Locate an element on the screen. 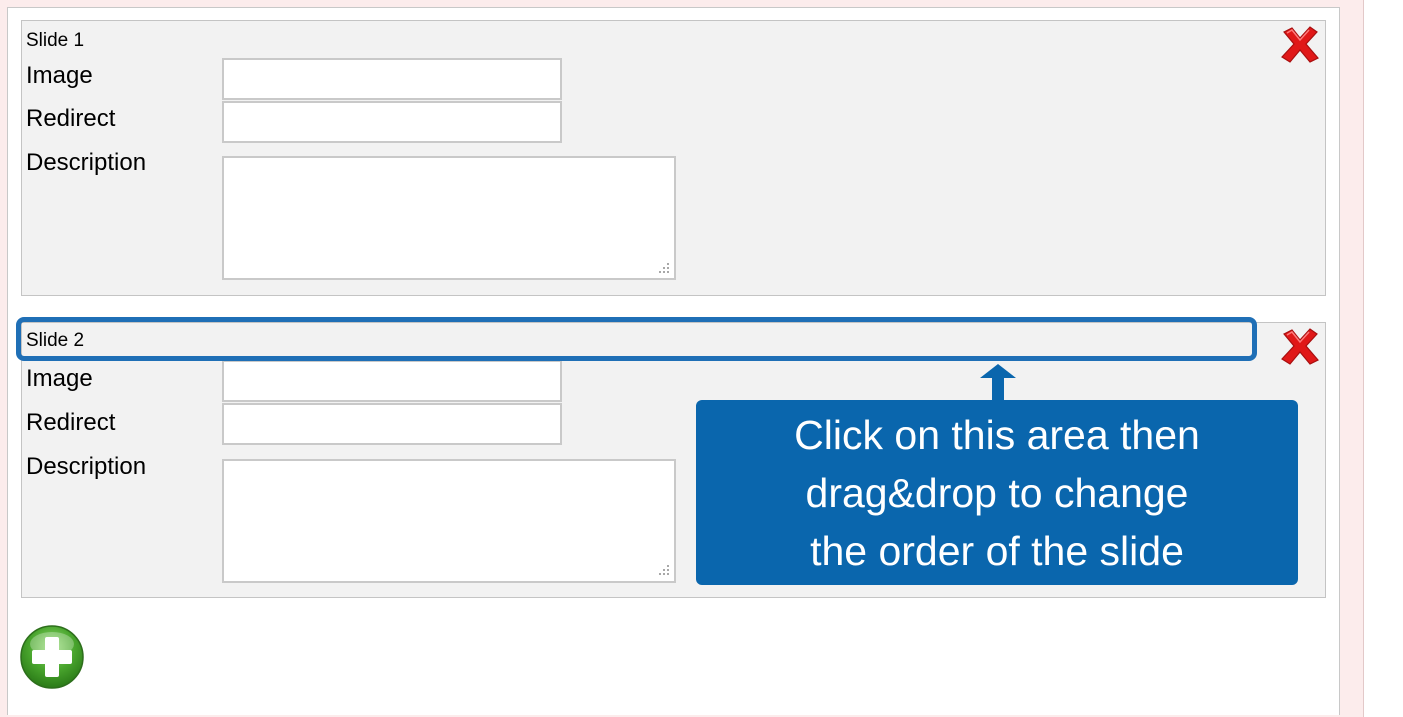 This screenshot has width=1403, height=717. callout-line-2: drag&drop to change is located at coordinates (997, 493).